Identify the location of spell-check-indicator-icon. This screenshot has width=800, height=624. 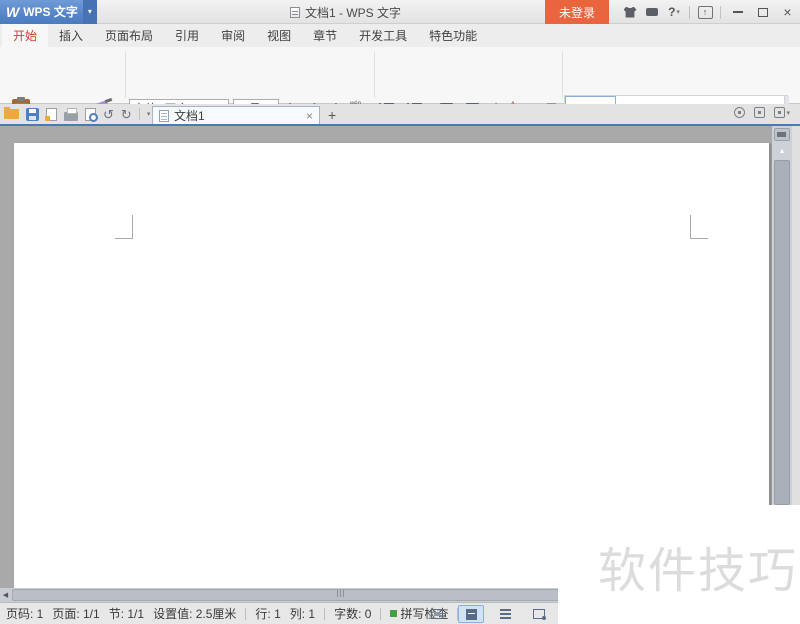
(394, 613).